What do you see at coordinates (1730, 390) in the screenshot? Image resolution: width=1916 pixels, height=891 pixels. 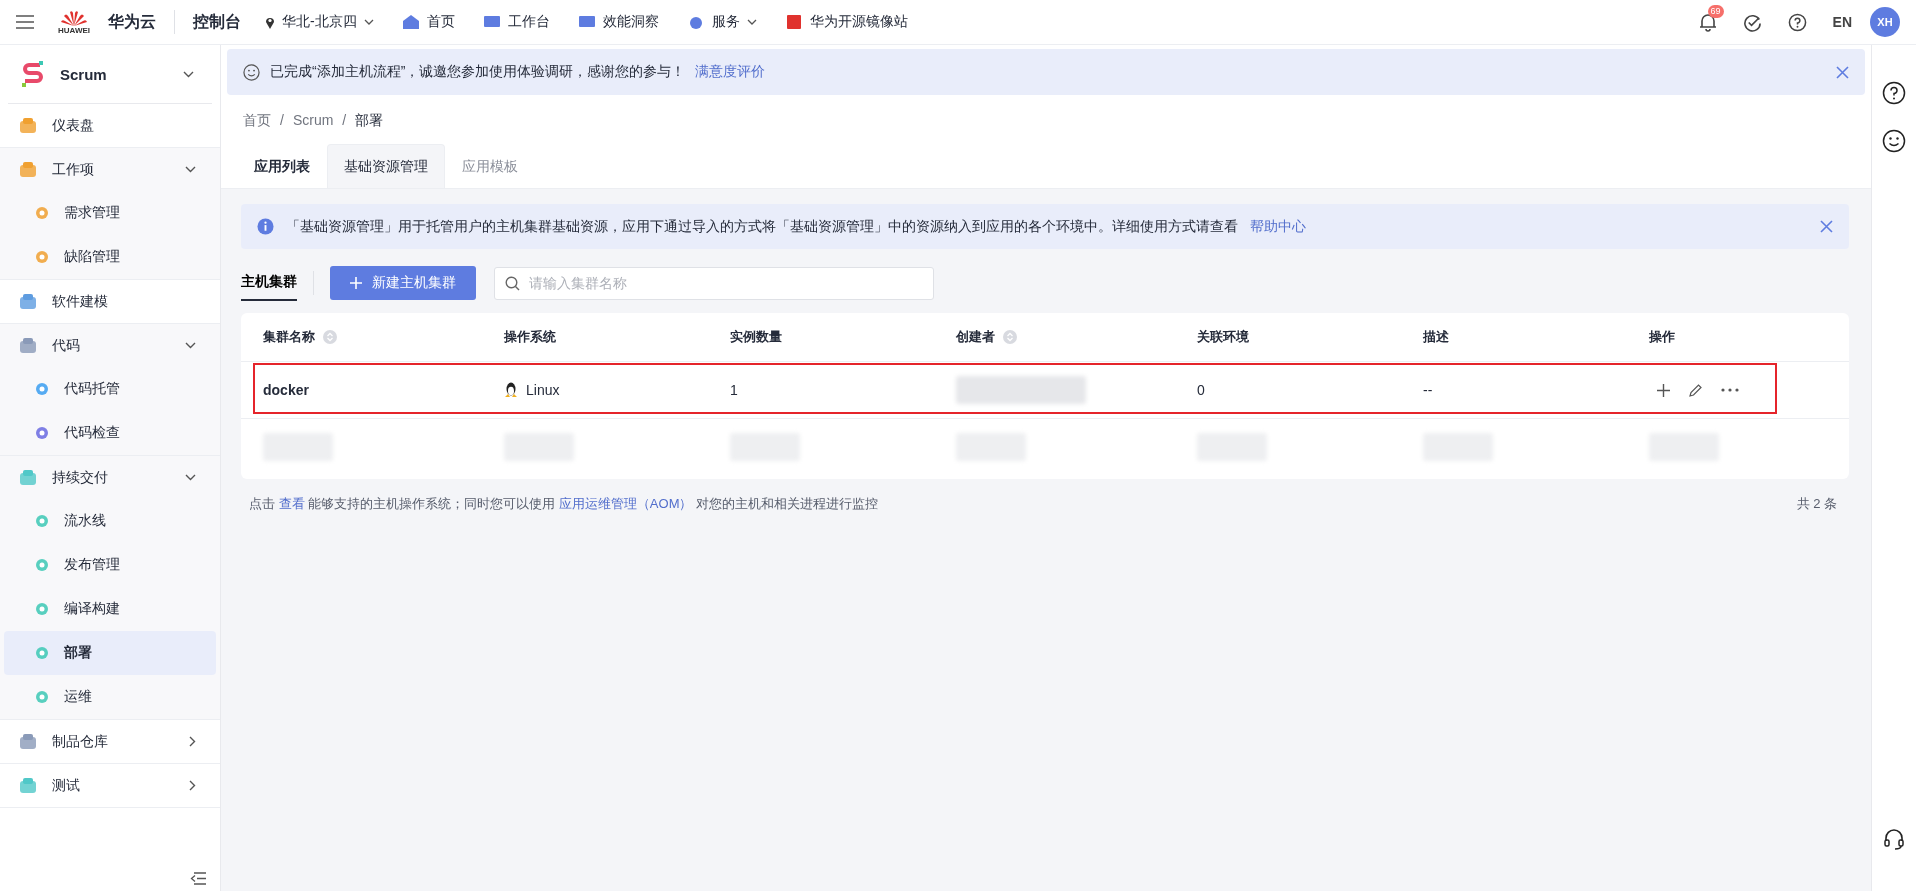 I see `more-icon` at bounding box center [1730, 390].